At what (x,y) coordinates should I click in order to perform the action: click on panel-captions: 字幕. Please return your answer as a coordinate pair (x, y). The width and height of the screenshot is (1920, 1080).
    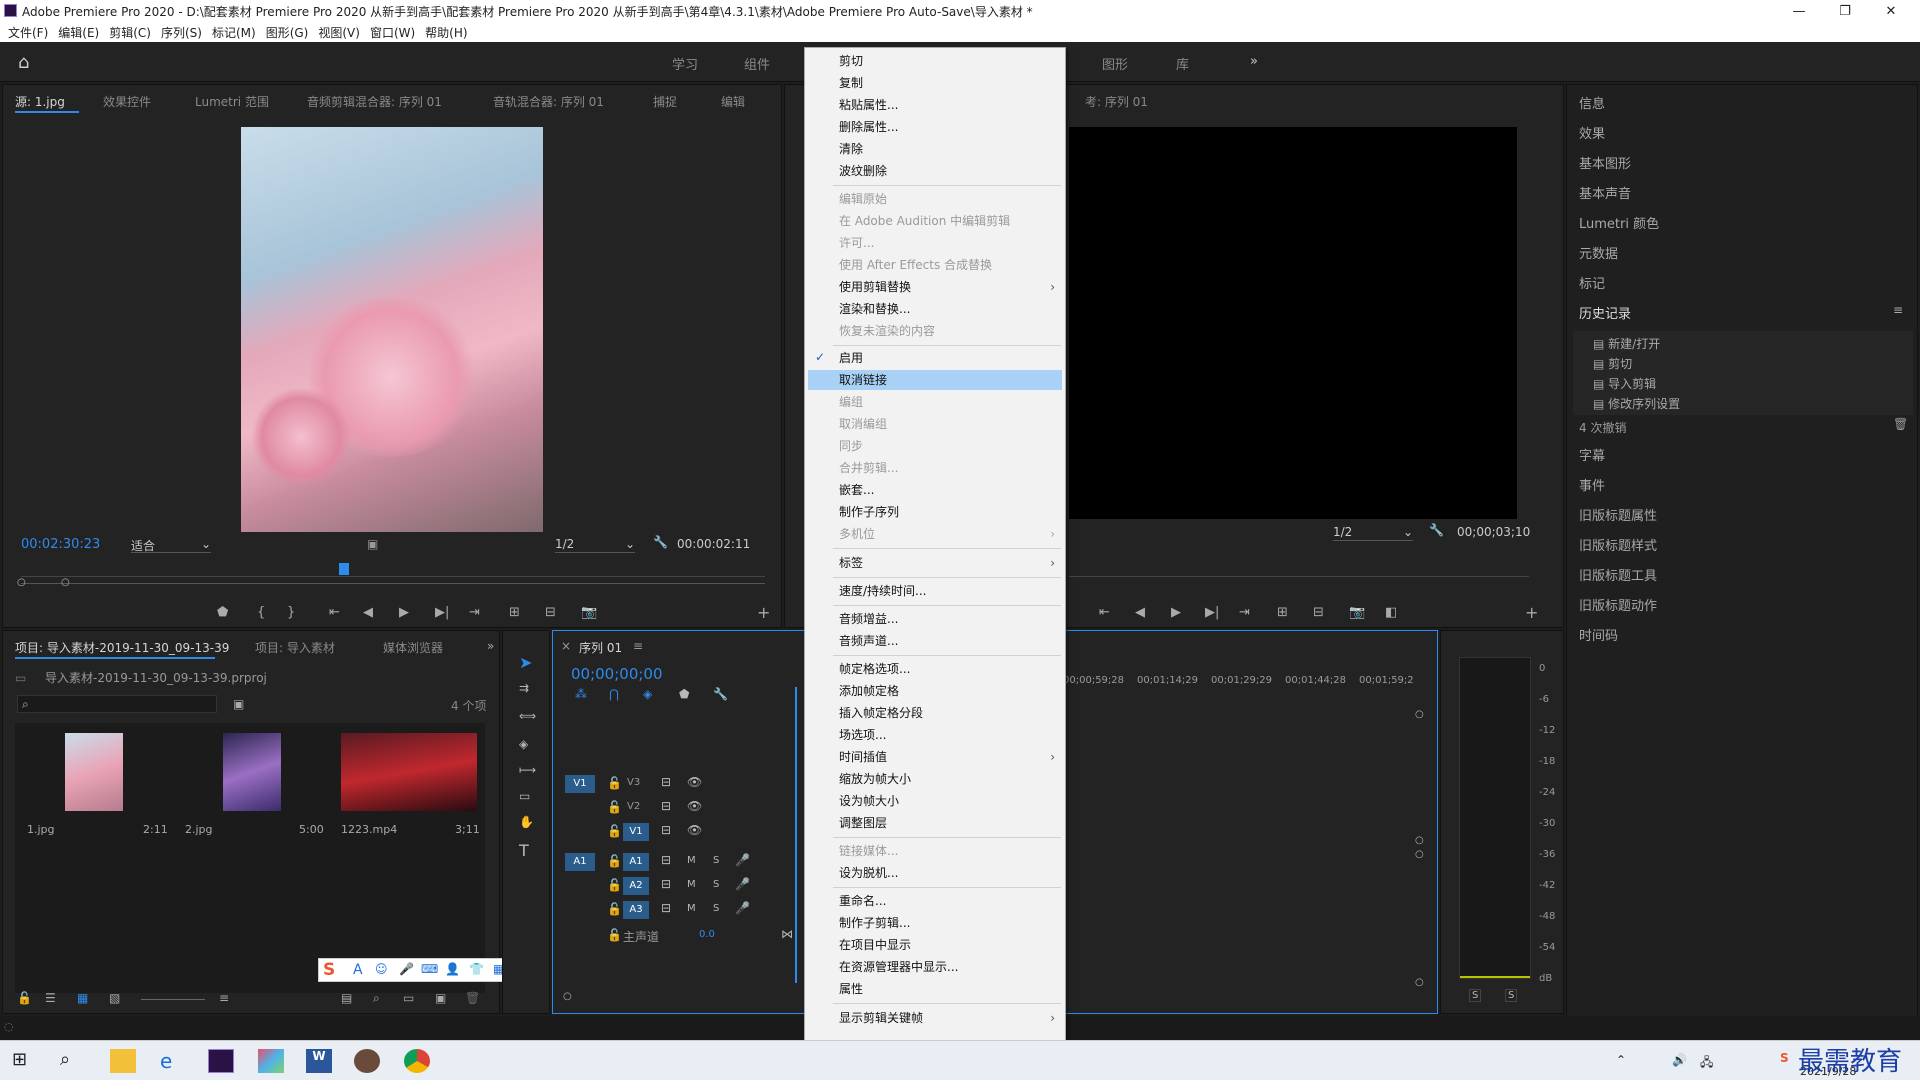
    Looking at the image, I should click on (1592, 454).